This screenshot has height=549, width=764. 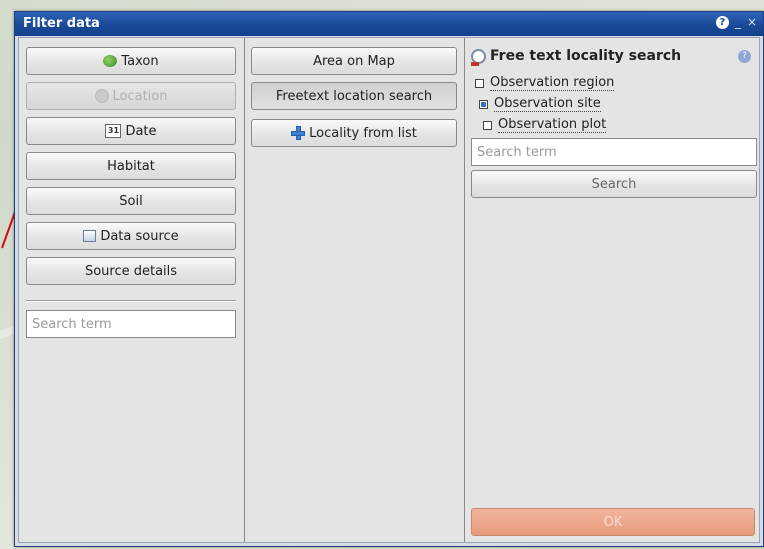 I want to click on window-titlebar: Filter data ? _ ×, so click(x=389, y=24).